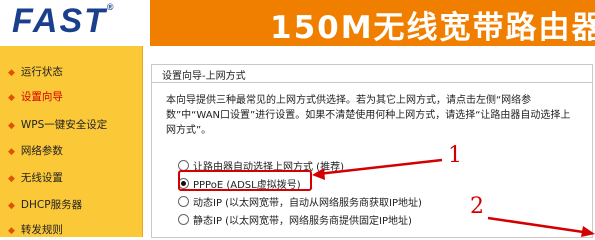 The height and width of the screenshot is (240, 595). I want to click on arrow-2-line, so click(539, 225).